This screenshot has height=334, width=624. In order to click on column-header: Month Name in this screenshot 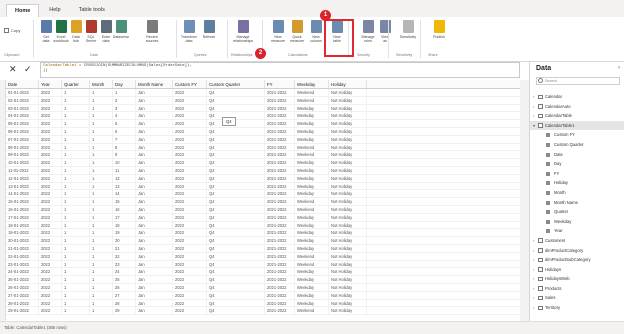, I will do `click(154, 84)`.